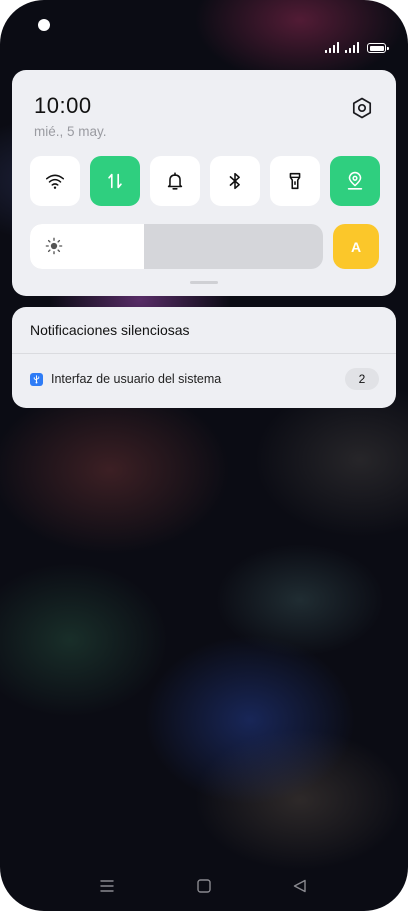 This screenshot has height=911, width=408. I want to click on quick-tiles, so click(205, 181).